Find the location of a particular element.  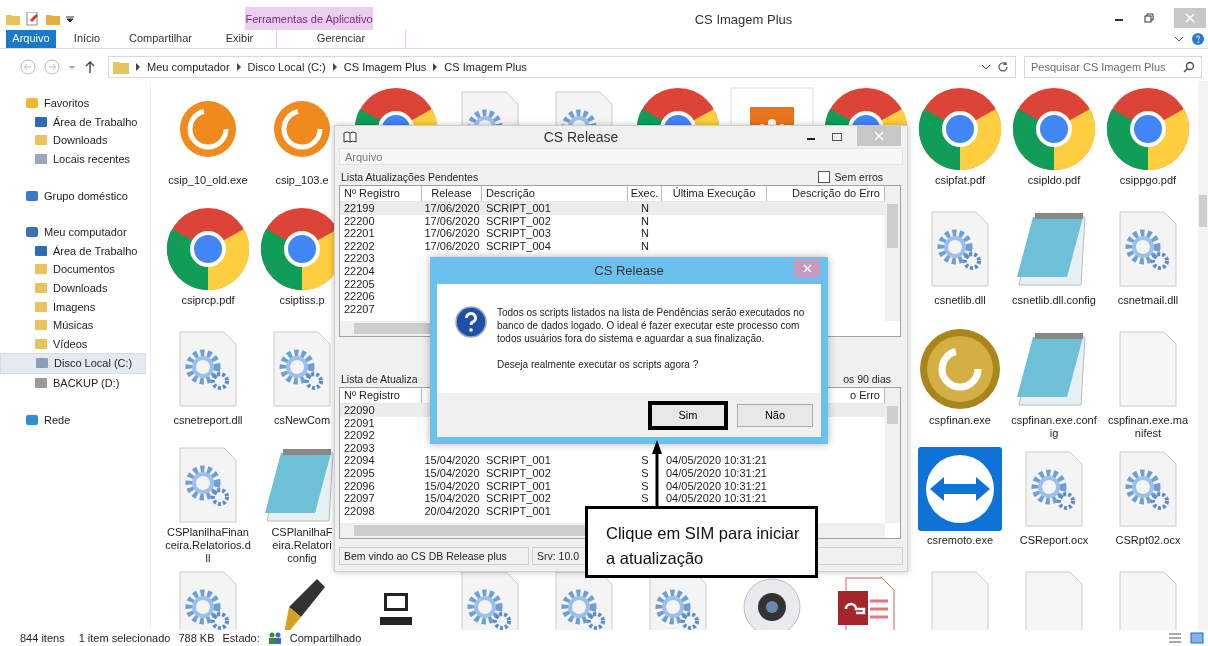

dialog-question: Deseja realmente executar os scripts agora ? is located at coordinates (598, 364).